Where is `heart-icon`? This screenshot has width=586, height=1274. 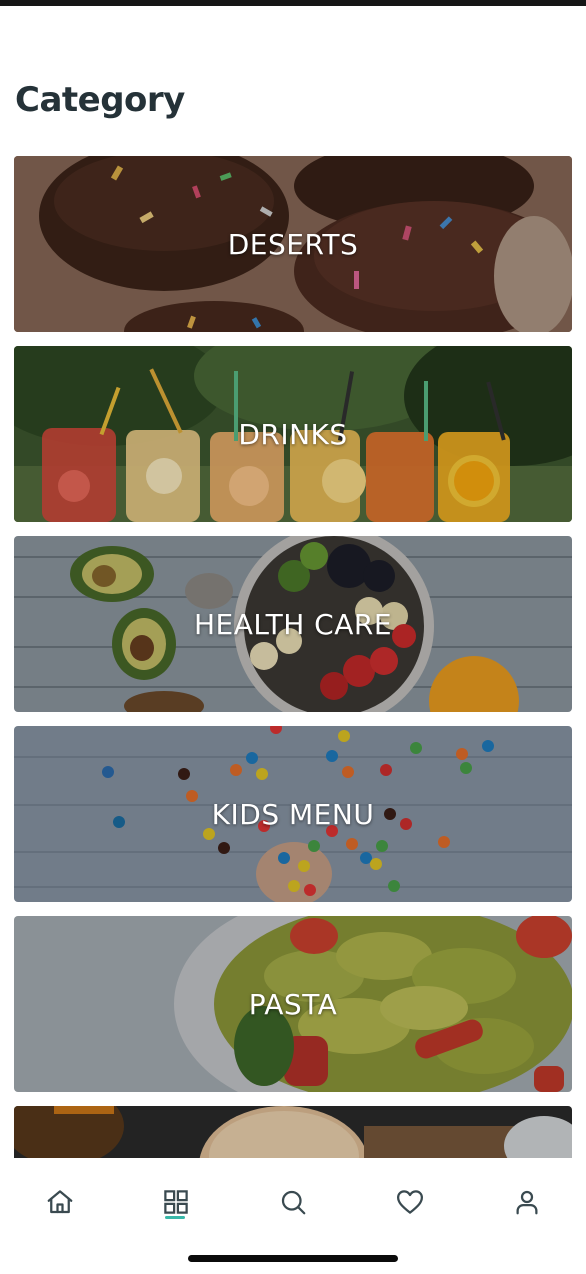 heart-icon is located at coordinates (410, 1202).